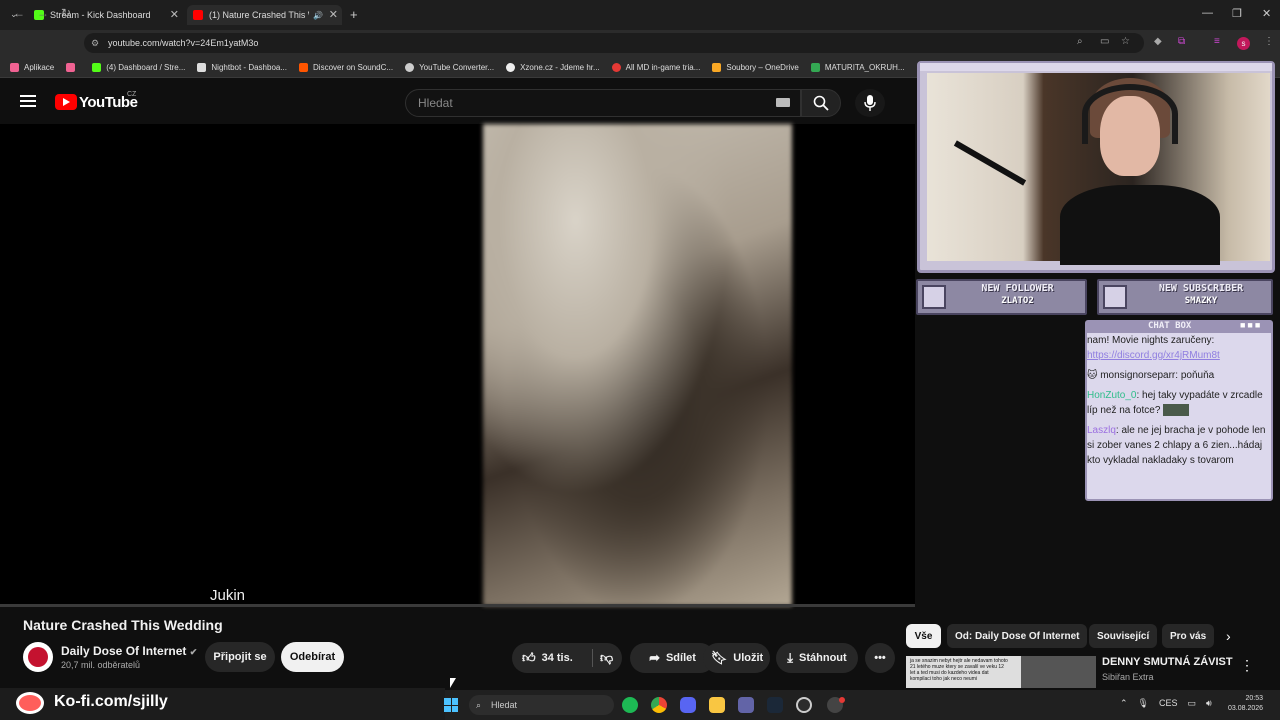 This screenshot has width=1280, height=720. What do you see at coordinates (659, 705) in the screenshot?
I see `chrome-icon` at bounding box center [659, 705].